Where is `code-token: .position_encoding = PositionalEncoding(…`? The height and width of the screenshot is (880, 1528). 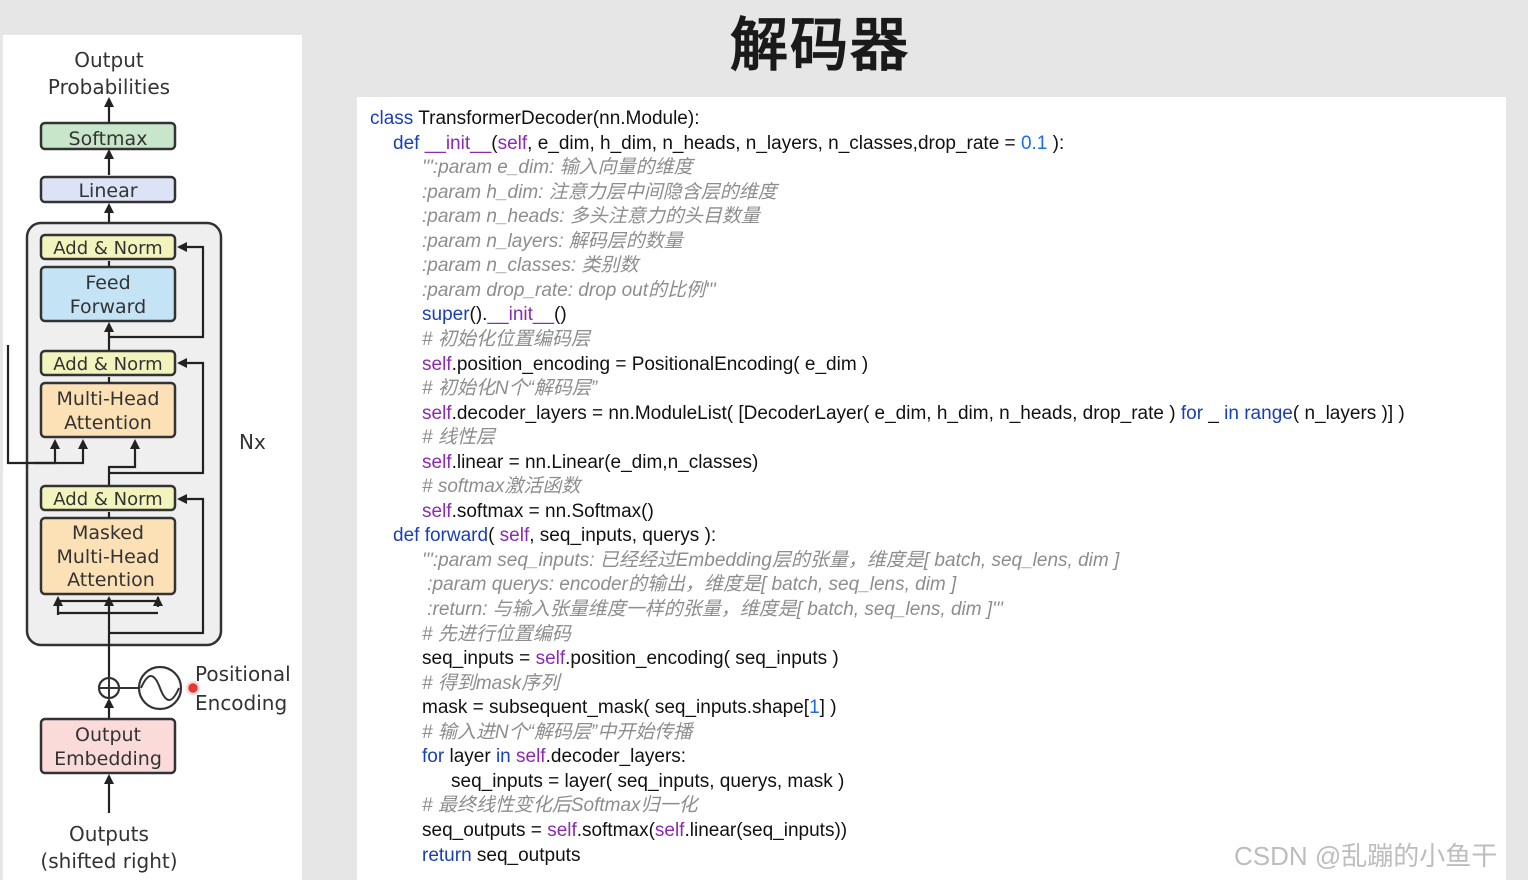 code-token: .position_encoding = PositionalEncoding(… is located at coordinates (660, 364).